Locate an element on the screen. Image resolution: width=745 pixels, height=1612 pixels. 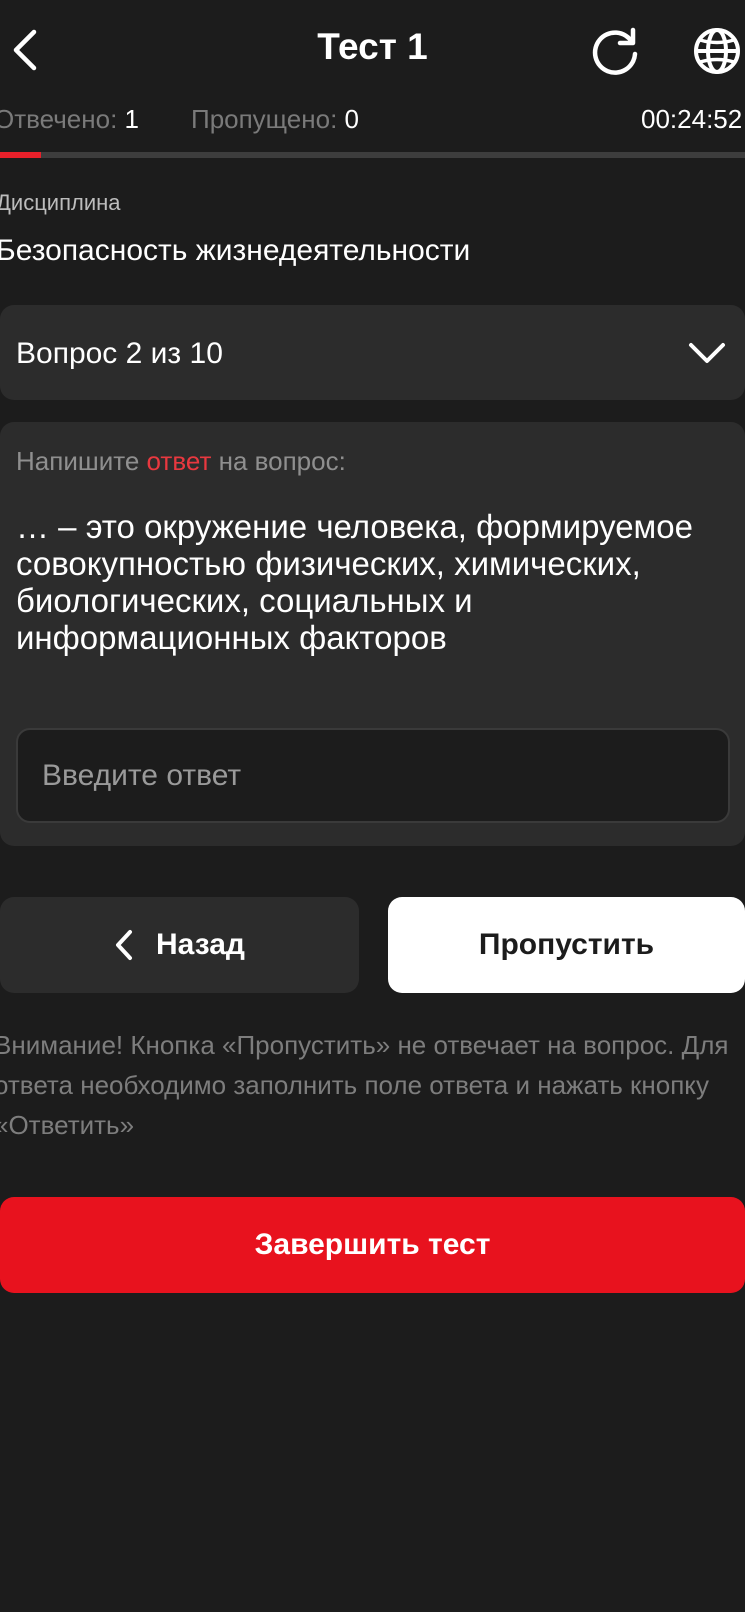
prompt-text-after: на вопрос: is located at coordinates (278, 461).